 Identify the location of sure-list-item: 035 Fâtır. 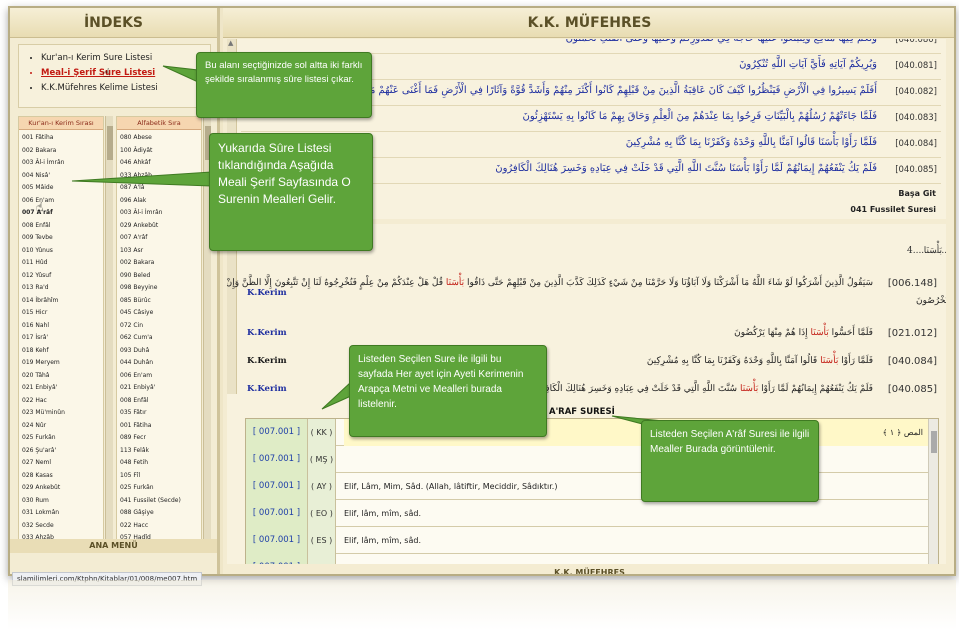
(160, 413).